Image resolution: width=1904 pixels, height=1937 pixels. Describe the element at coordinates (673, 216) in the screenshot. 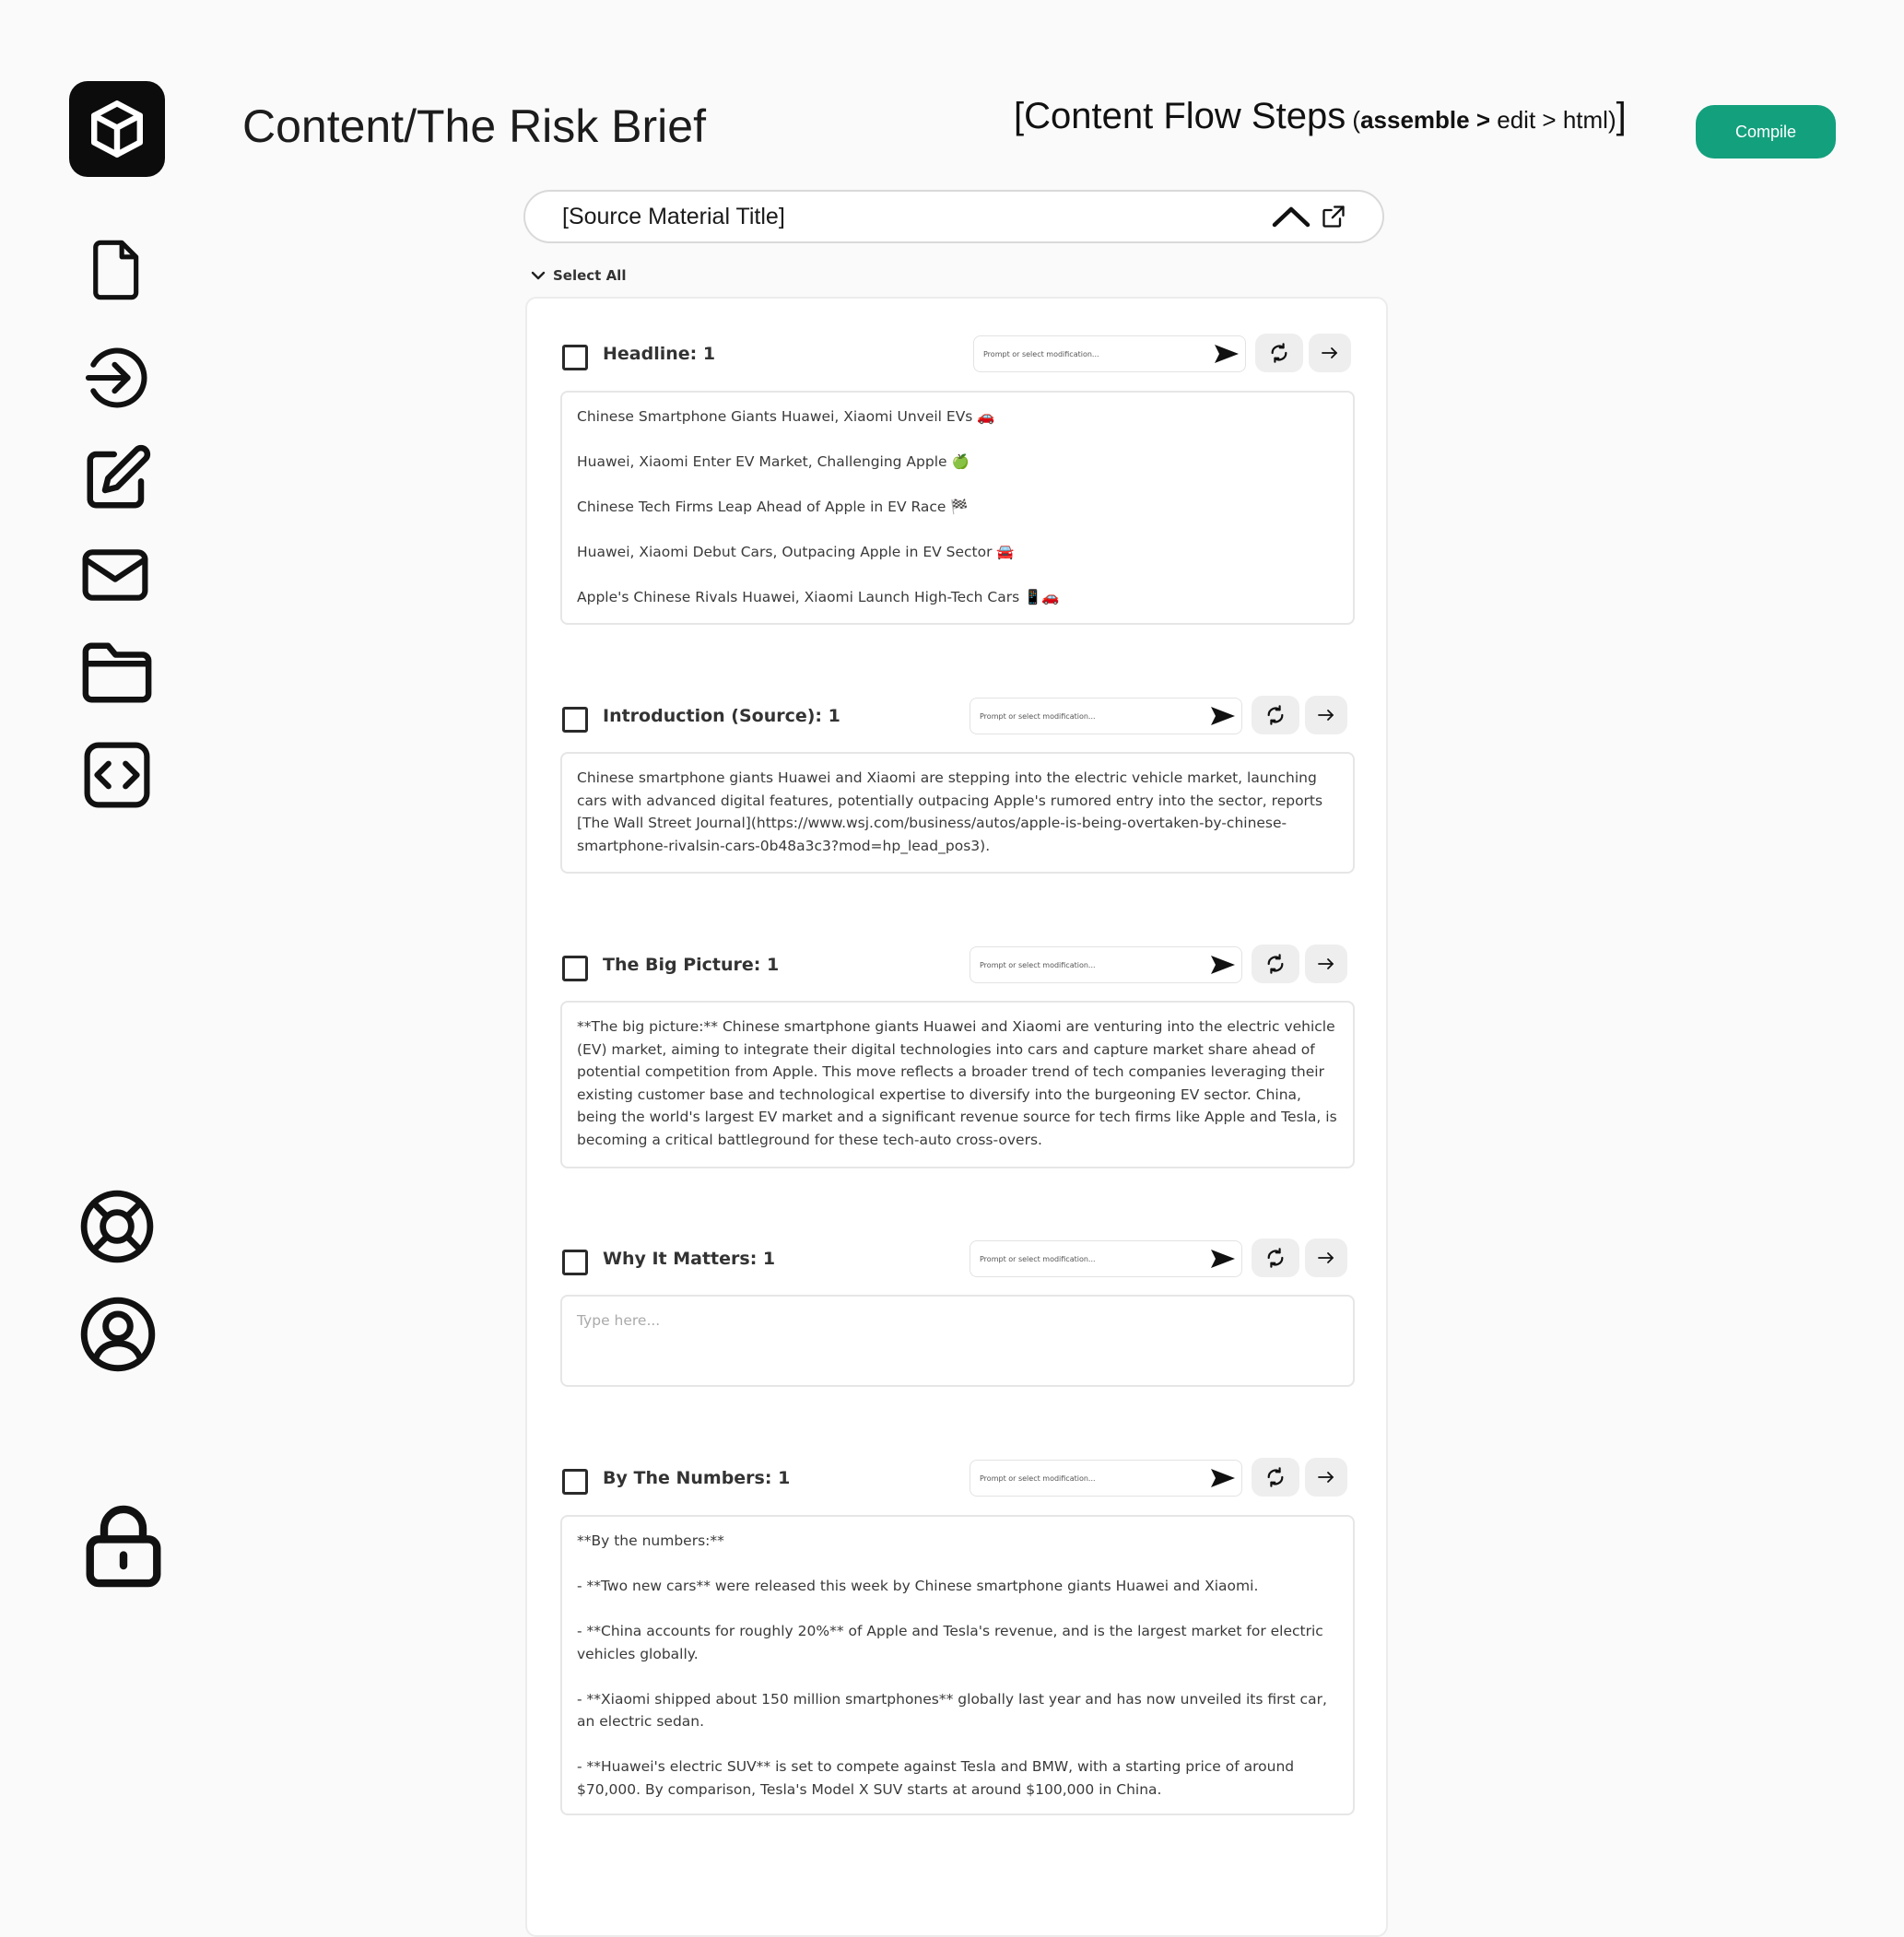

I see `source-material-title: [Source Material Title]` at that location.